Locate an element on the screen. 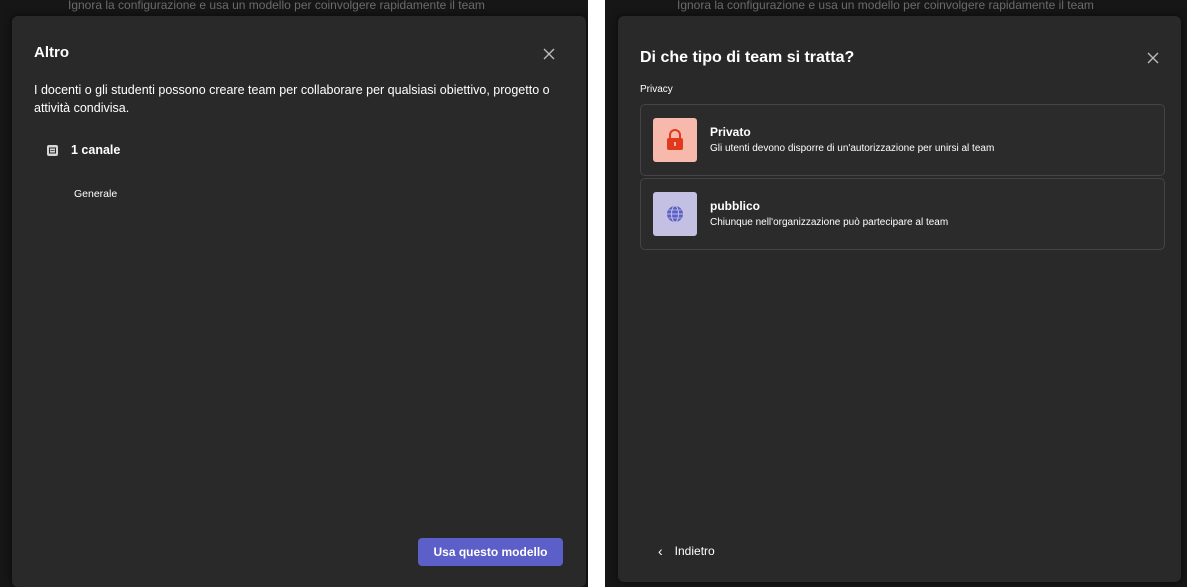 The height and width of the screenshot is (587, 1187). dialog-title: Altro is located at coordinates (51, 52).